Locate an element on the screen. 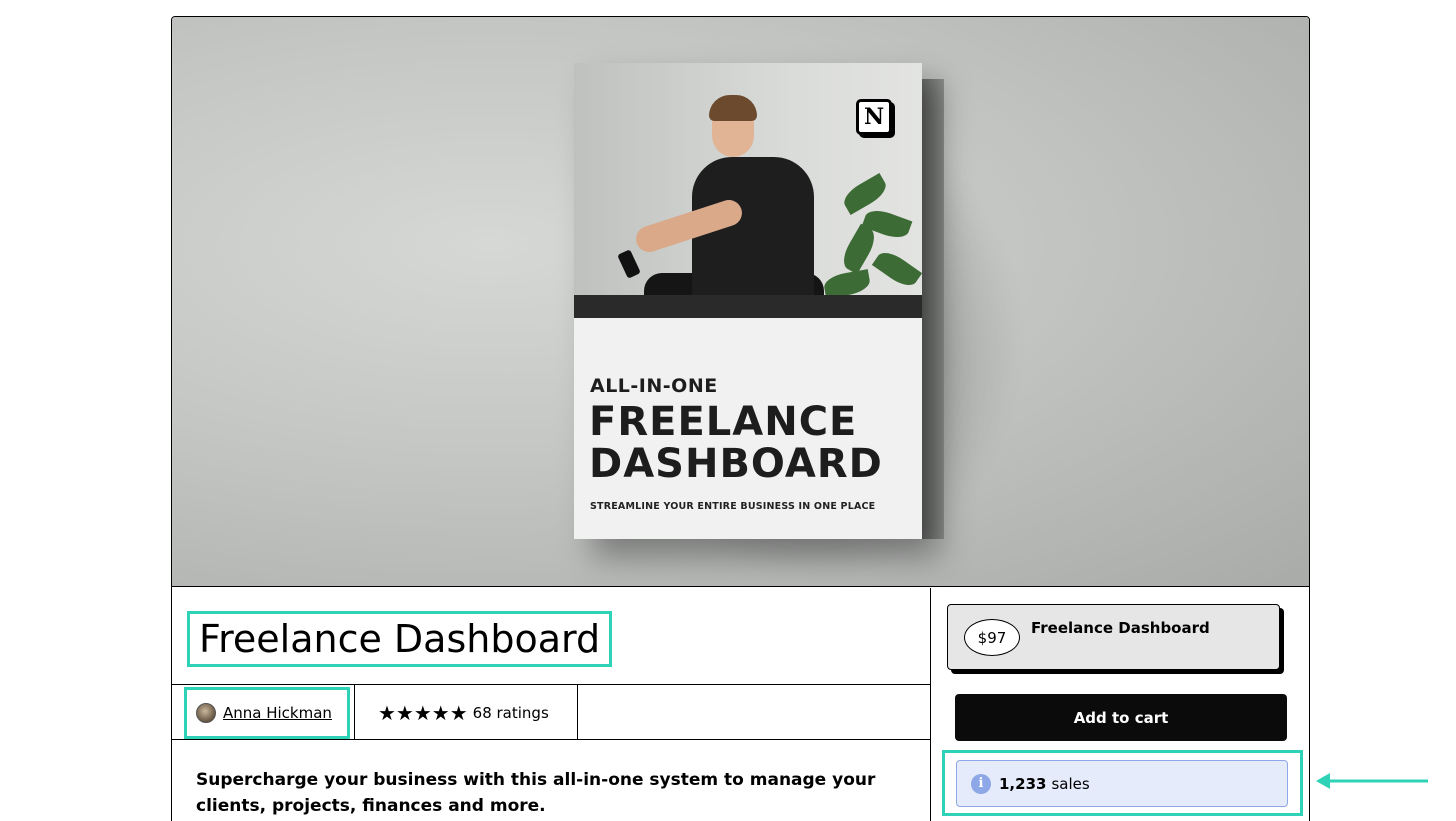 The height and width of the screenshot is (821, 1456). title-row: Freelance Dashboard is located at coordinates (551, 636).